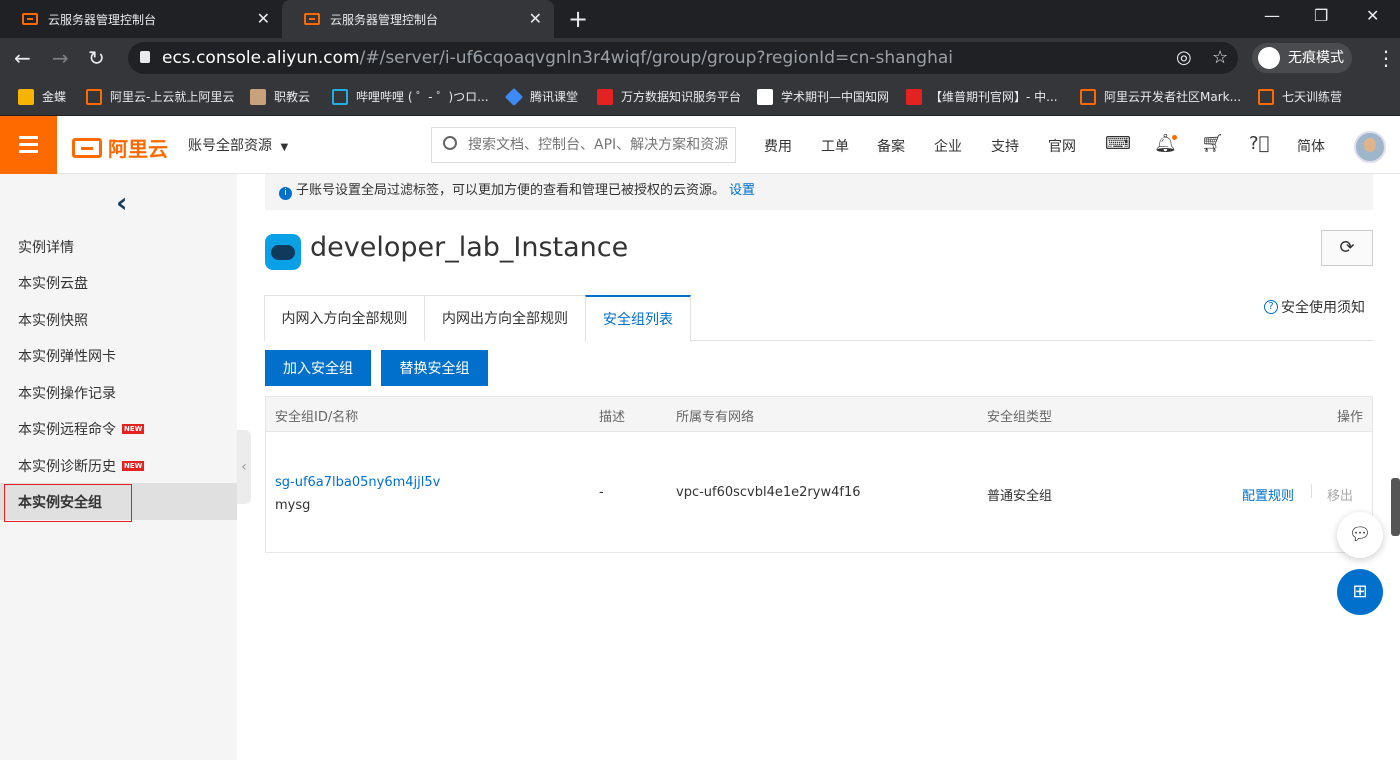  I want to click on sidebar-item-label: 本实例远程命令, so click(67, 430).